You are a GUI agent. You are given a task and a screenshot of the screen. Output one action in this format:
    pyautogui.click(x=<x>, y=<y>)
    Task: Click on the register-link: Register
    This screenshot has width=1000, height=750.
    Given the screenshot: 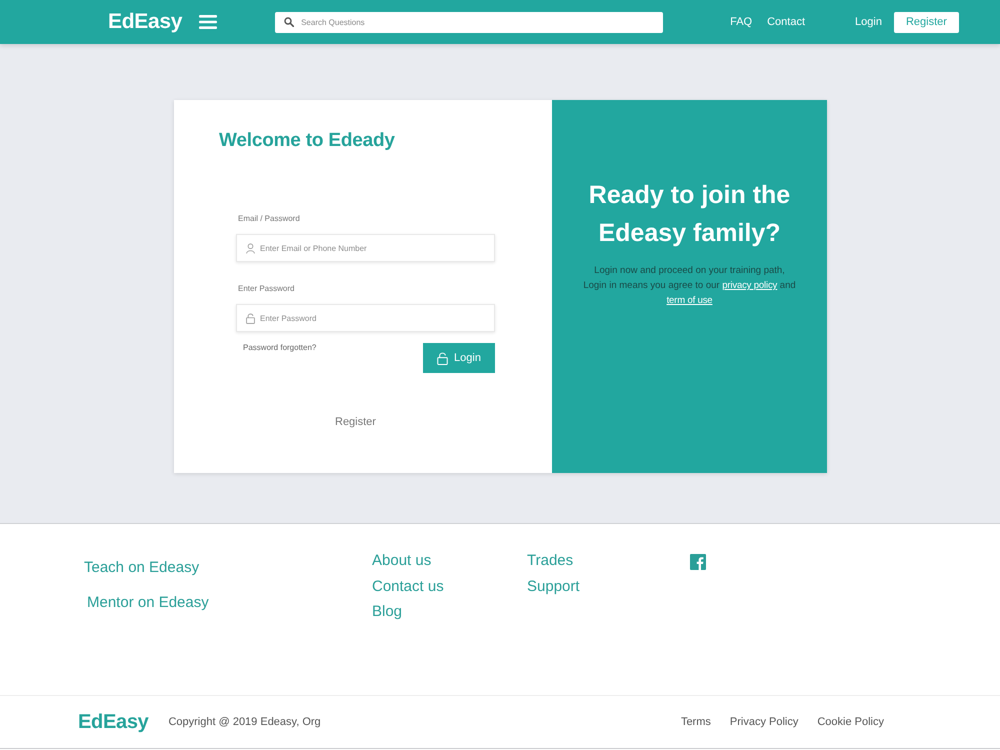 What is the action you would take?
    pyautogui.click(x=355, y=422)
    